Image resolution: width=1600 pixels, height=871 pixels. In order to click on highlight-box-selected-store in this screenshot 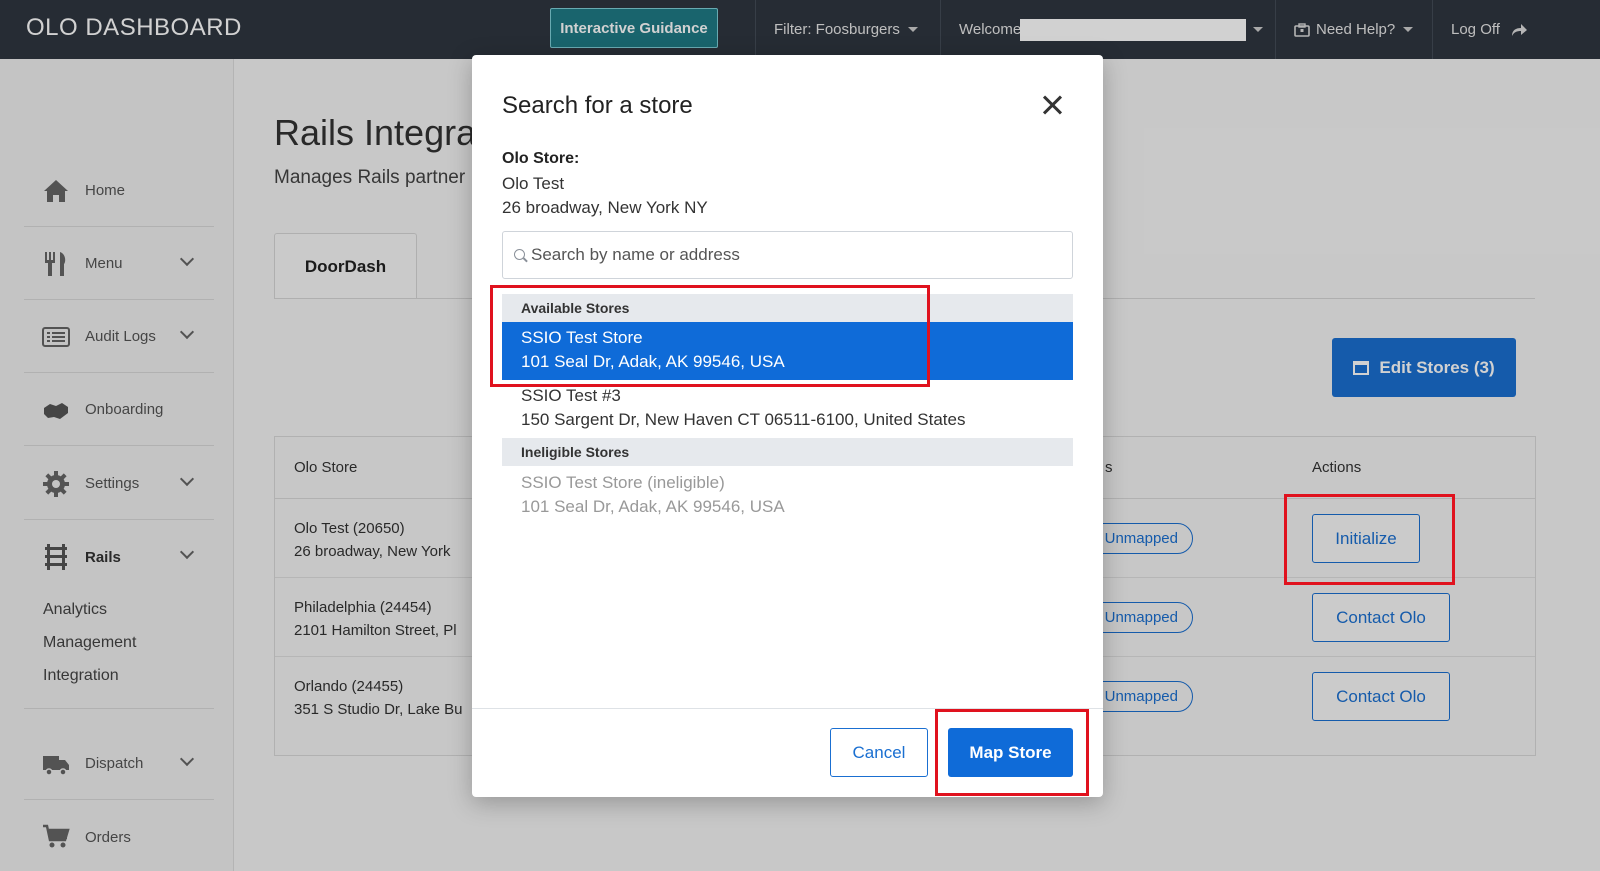, I will do `click(710, 336)`.